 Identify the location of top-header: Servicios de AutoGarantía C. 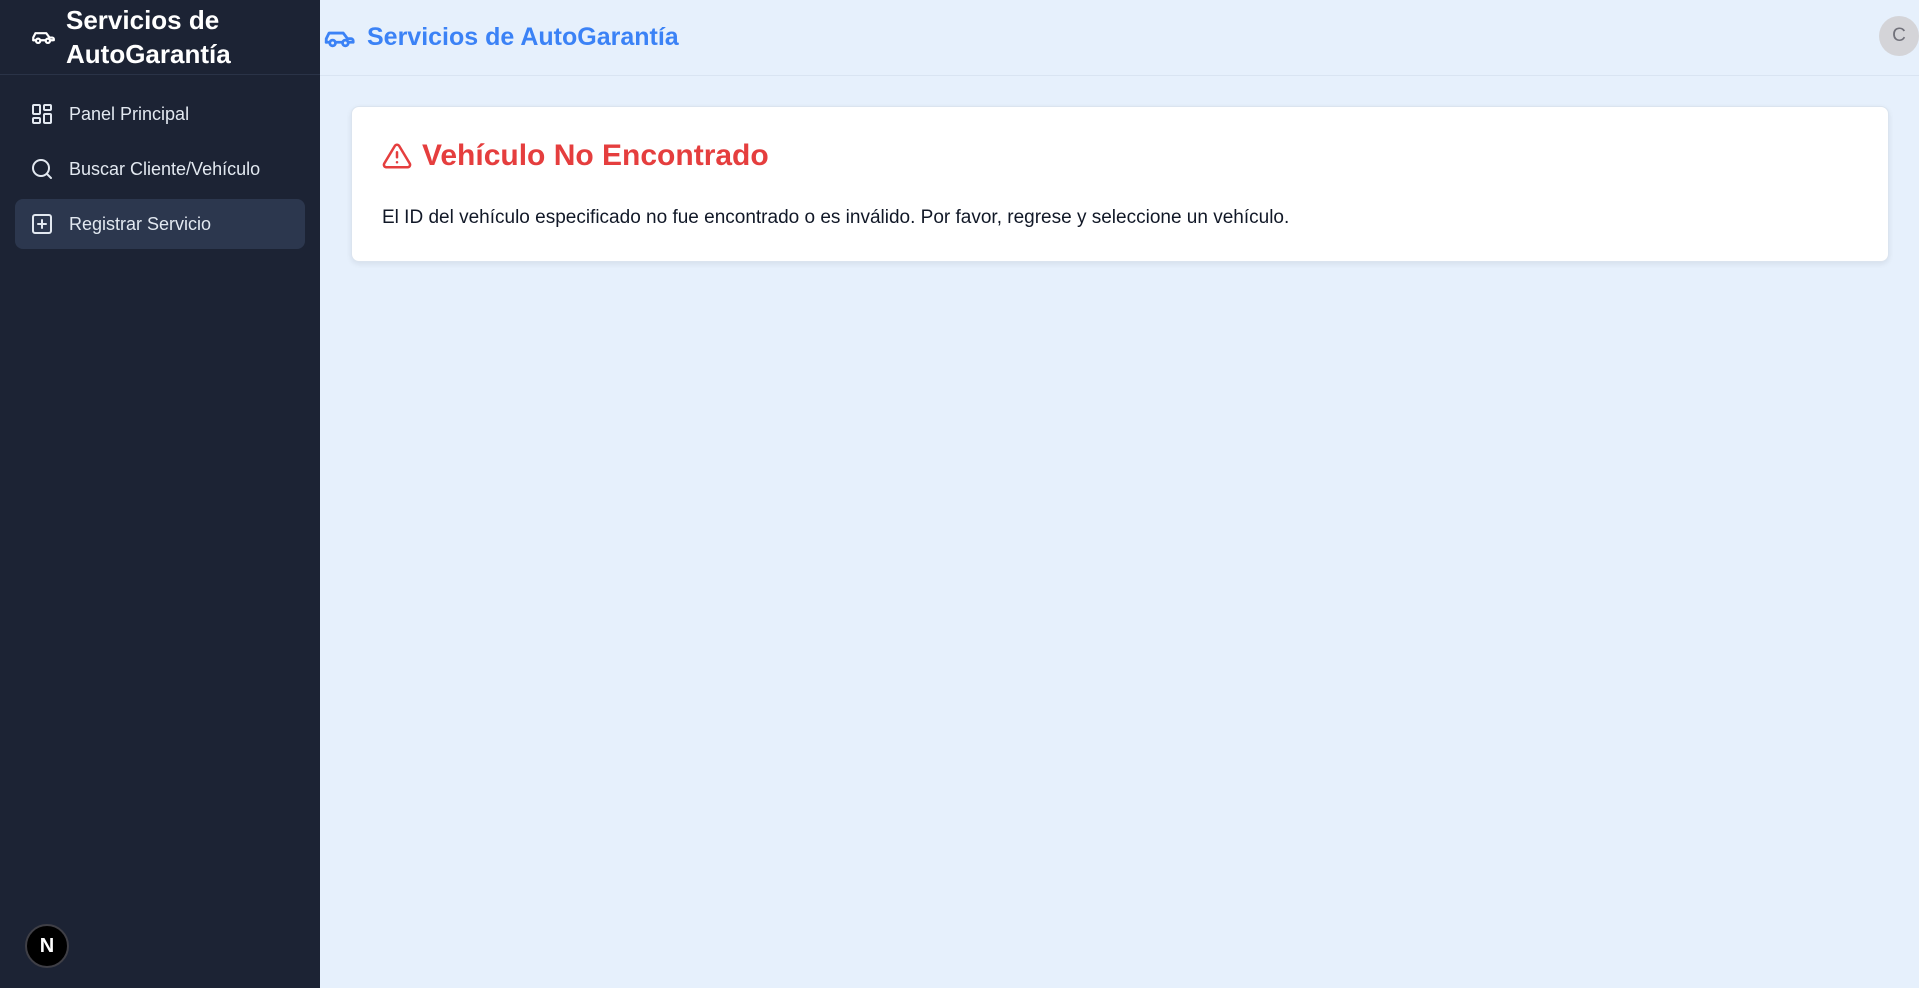
(1119, 38).